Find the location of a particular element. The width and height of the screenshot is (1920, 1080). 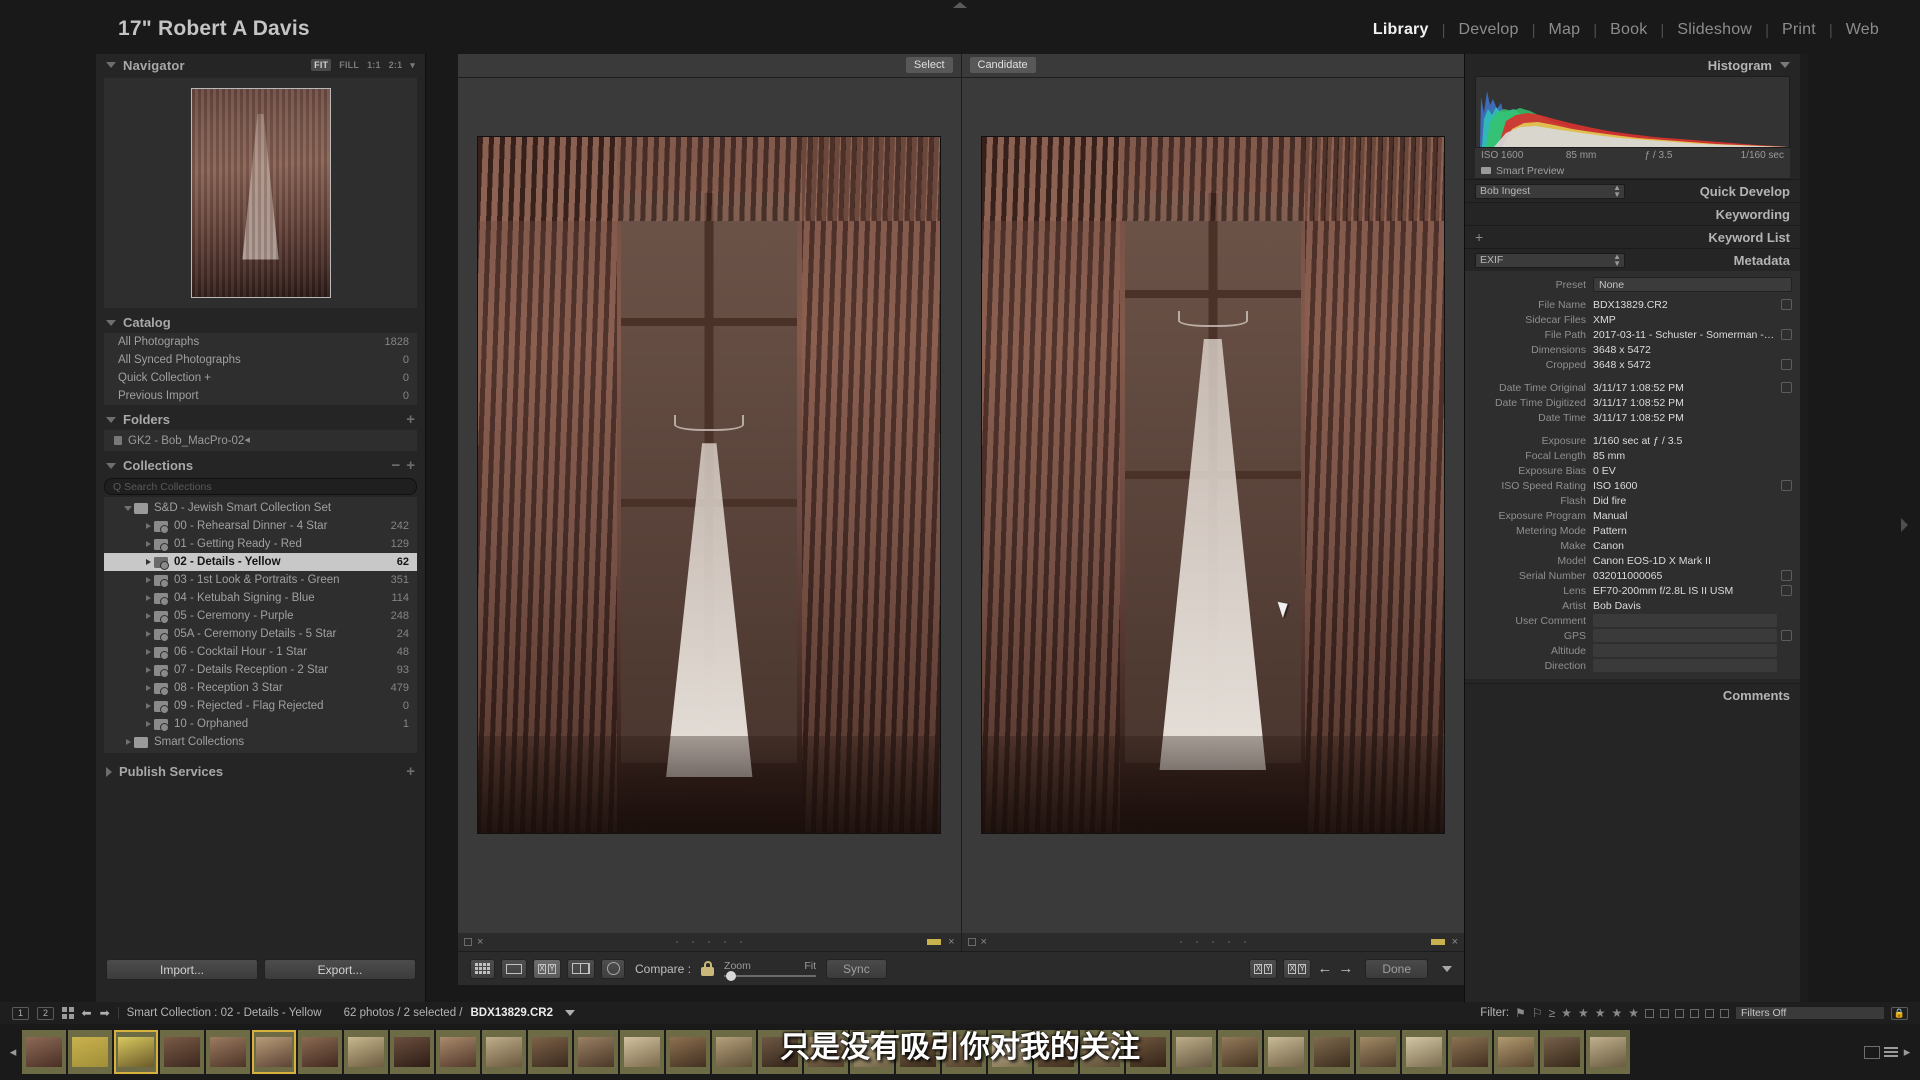

quick-develop-title-wrap: Quick Develop is located at coordinates (1745, 191).